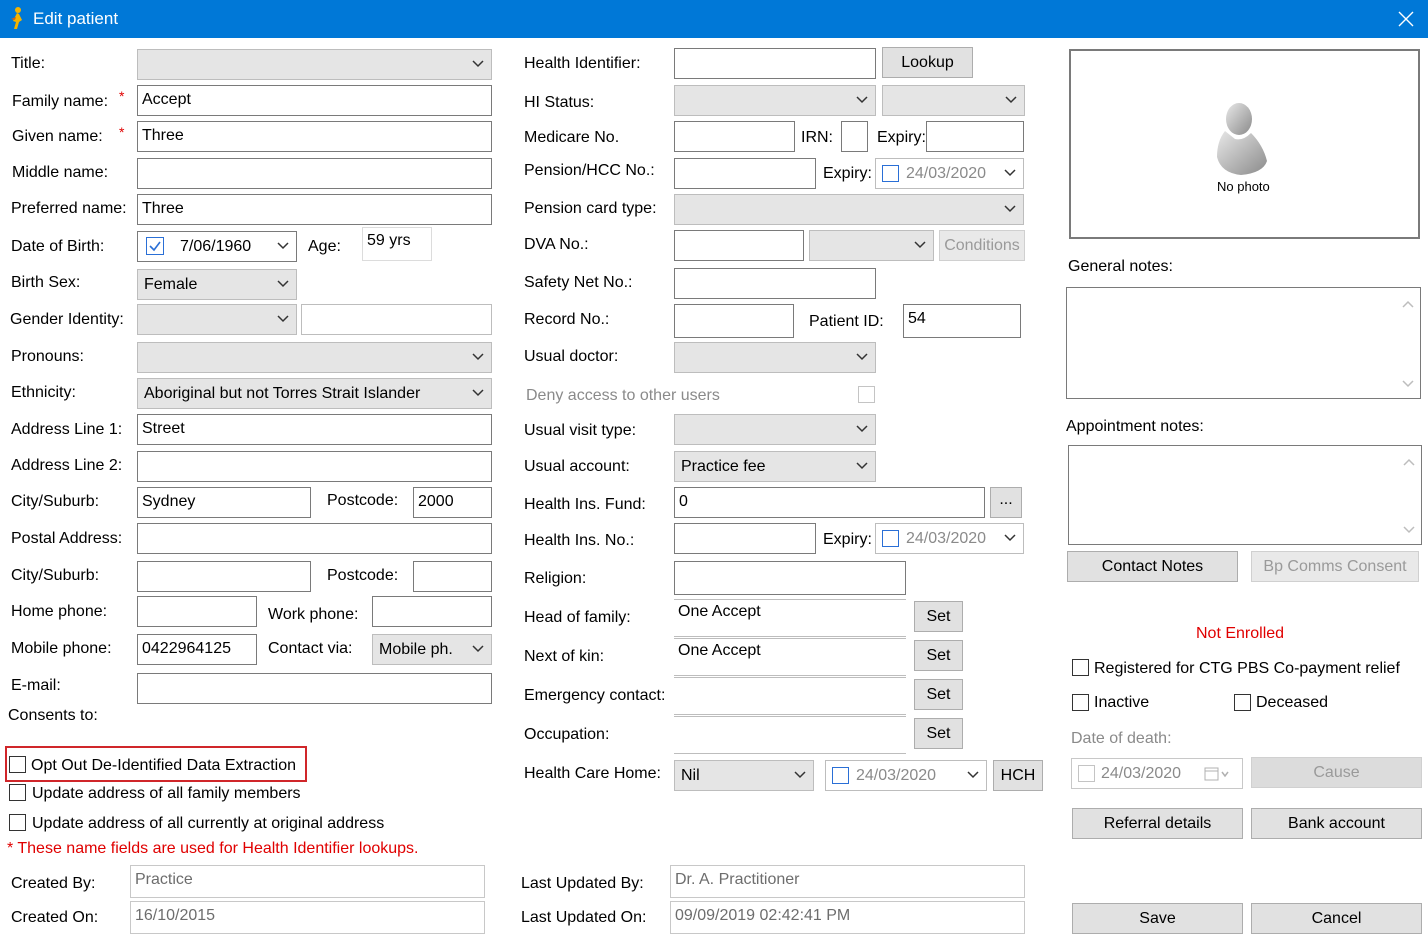 The image size is (1428, 937). What do you see at coordinates (775, 100) in the screenshot?
I see `hi-status-select` at bounding box center [775, 100].